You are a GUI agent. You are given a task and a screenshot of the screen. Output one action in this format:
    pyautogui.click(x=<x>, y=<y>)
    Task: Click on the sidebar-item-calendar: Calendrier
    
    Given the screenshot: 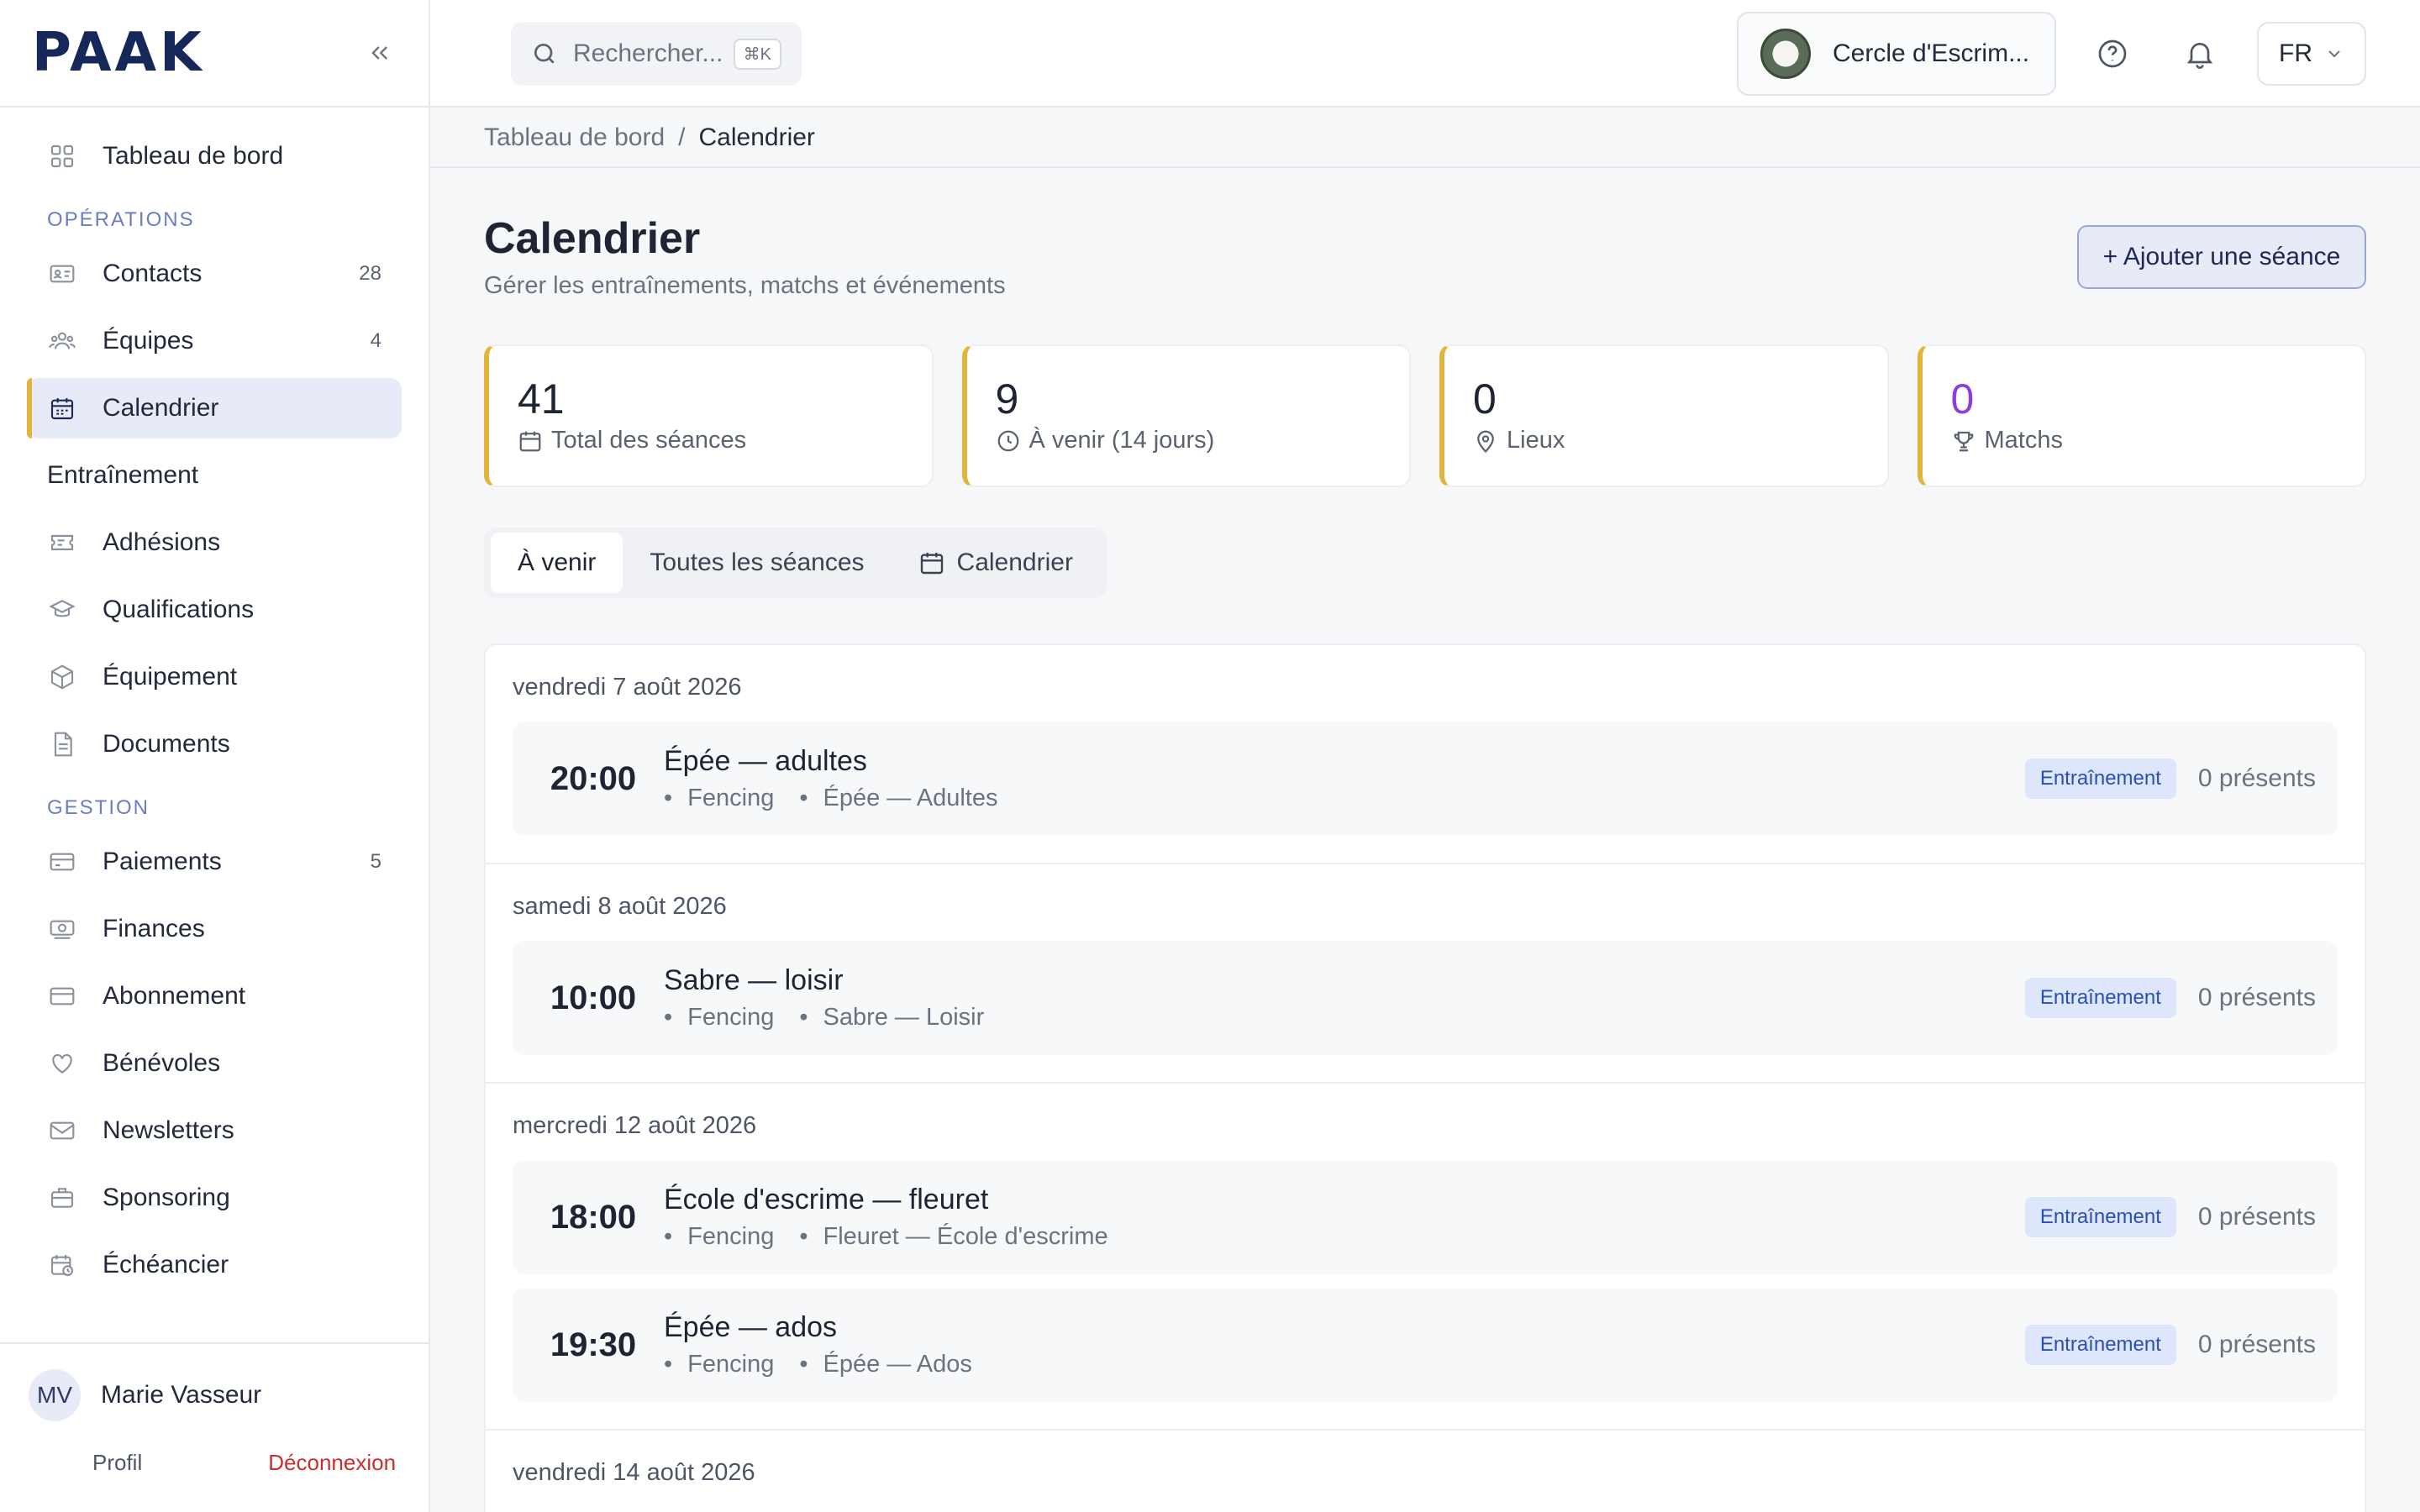 What is the action you would take?
    pyautogui.click(x=214, y=408)
    